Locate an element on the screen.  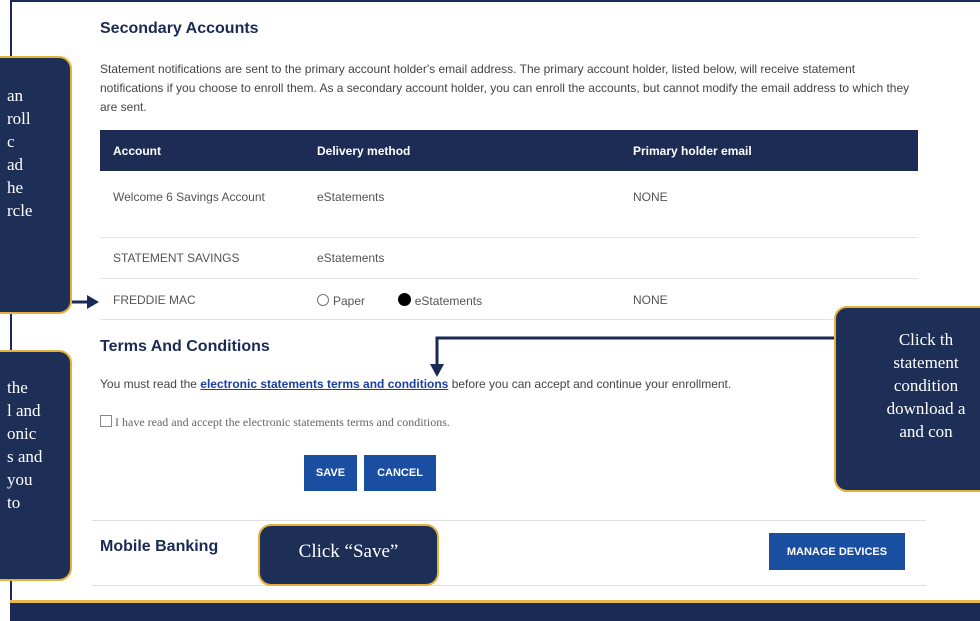
arrow-head-terms is located at coordinates (437, 370).